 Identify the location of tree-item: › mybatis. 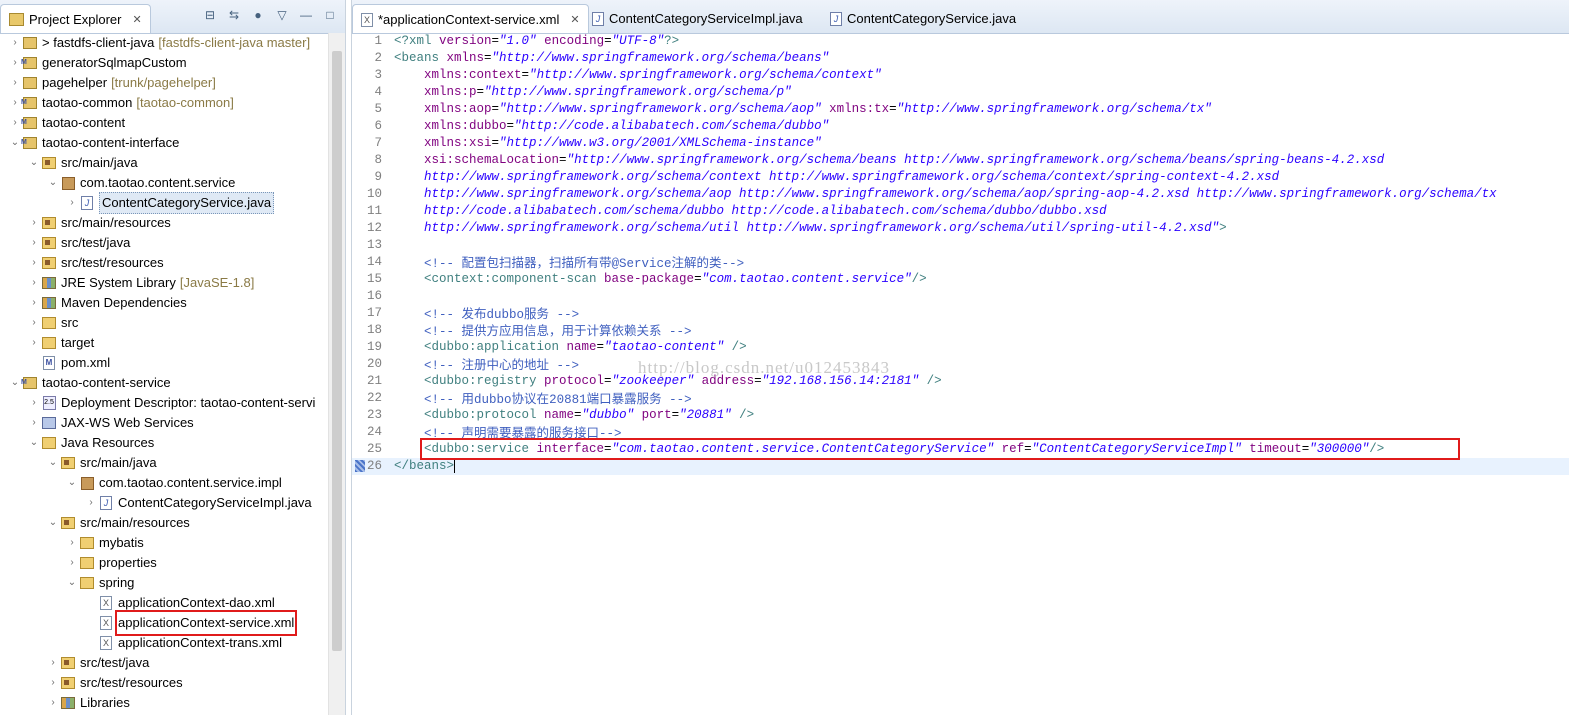
(164, 543).